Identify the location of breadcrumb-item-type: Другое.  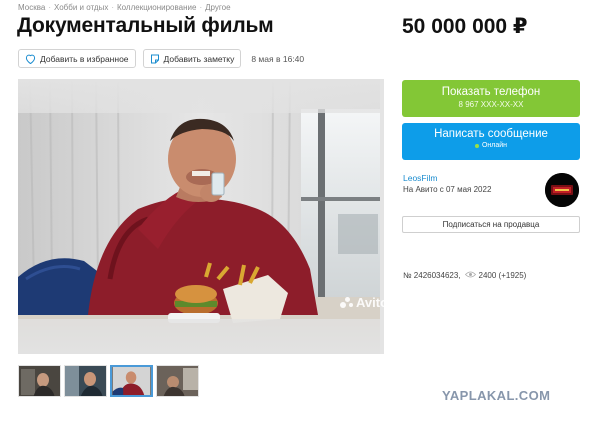
(217, 7).